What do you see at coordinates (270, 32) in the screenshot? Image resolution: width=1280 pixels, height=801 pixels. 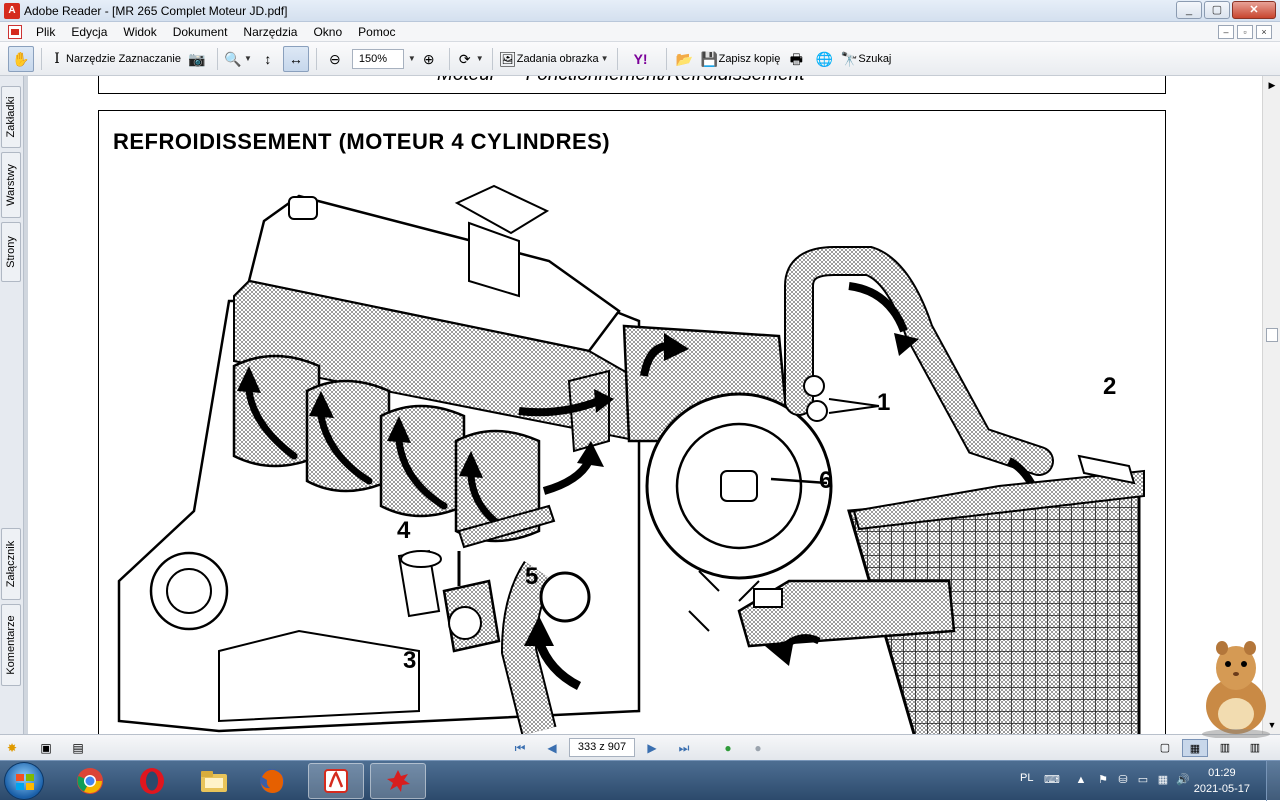 I see `menu-tools: Narzędzia` at bounding box center [270, 32].